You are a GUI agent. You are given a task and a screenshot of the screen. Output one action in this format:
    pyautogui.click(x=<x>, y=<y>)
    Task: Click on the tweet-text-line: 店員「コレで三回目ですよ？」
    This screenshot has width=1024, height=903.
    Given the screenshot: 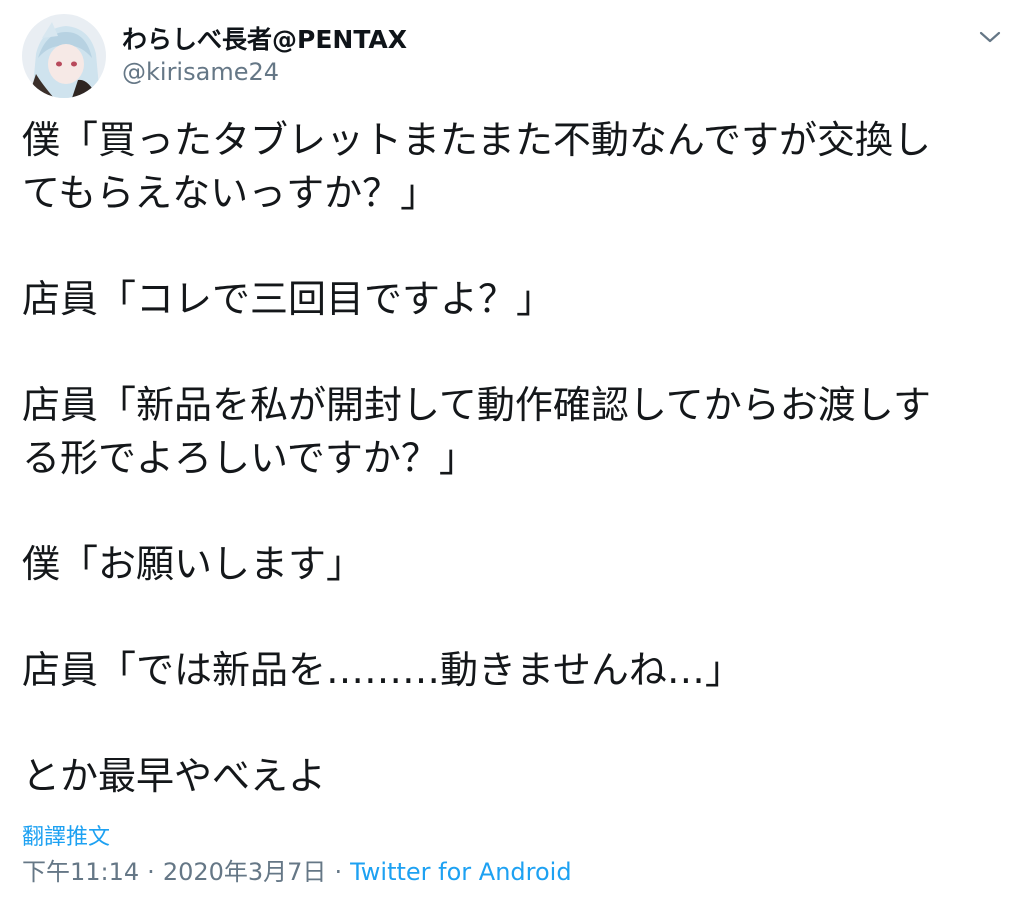 What is the action you would take?
    pyautogui.click(x=288, y=299)
    